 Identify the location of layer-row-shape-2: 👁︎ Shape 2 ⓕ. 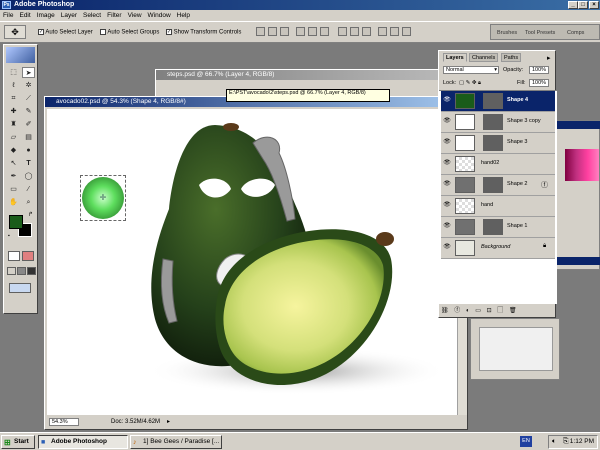
(498, 185).